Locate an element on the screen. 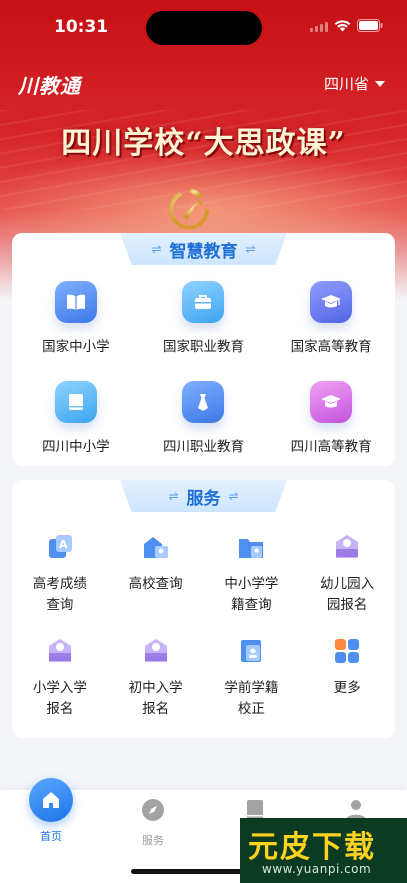 This screenshot has height=883, width=407. service-kindergarten-enroll: 幼儿园入 园报名 is located at coordinates (347, 574).